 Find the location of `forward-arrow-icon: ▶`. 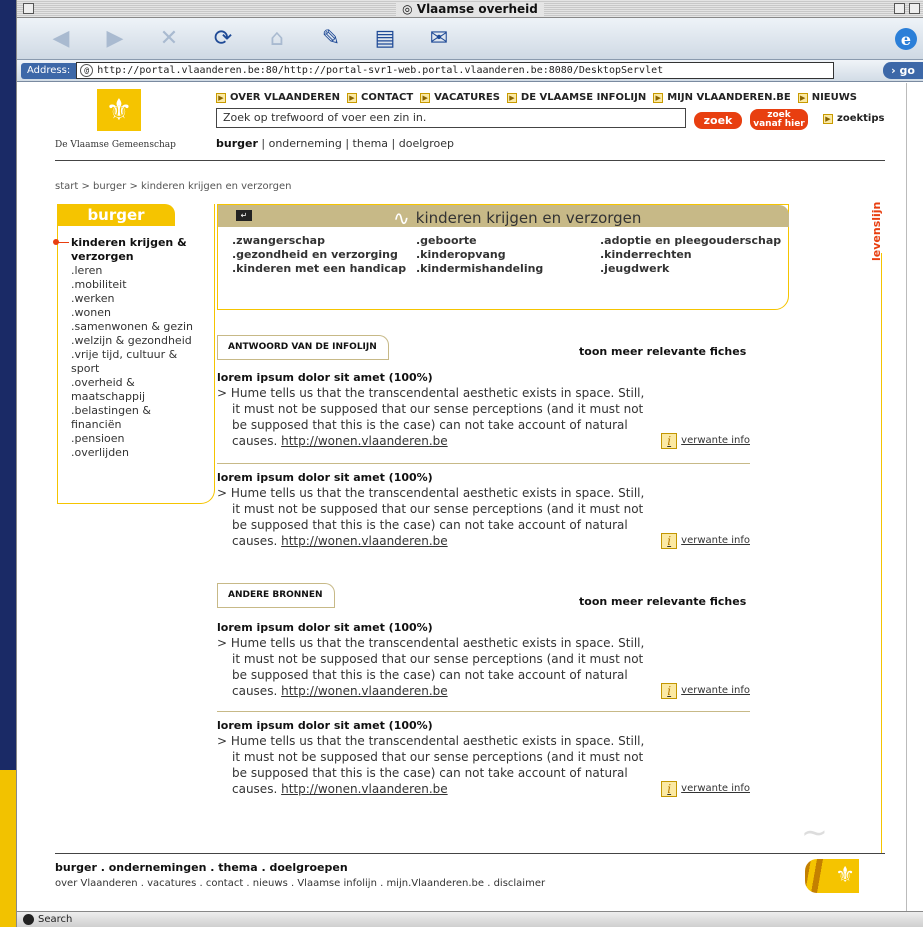

forward-arrow-icon: ▶ is located at coordinates (115, 38).